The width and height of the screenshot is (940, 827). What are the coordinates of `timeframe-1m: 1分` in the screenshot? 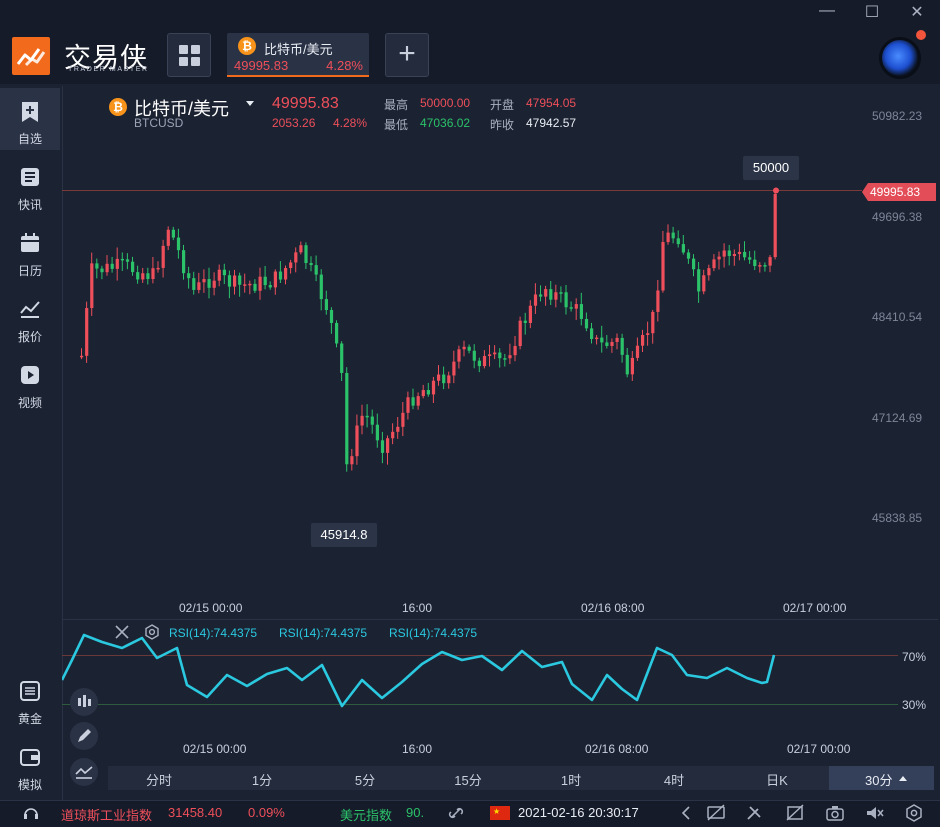 It's located at (262, 779).